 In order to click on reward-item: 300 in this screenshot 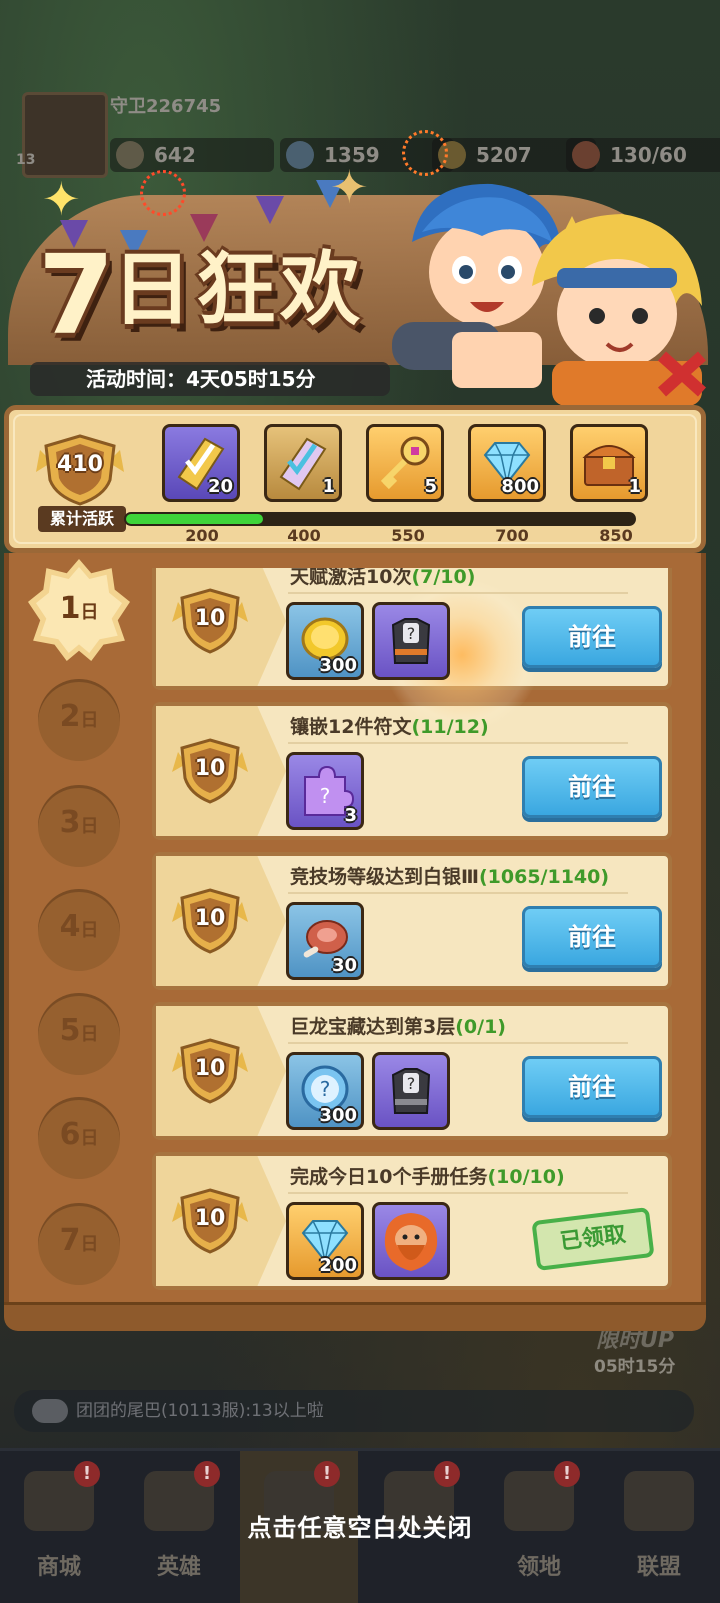, I will do `click(325, 641)`.